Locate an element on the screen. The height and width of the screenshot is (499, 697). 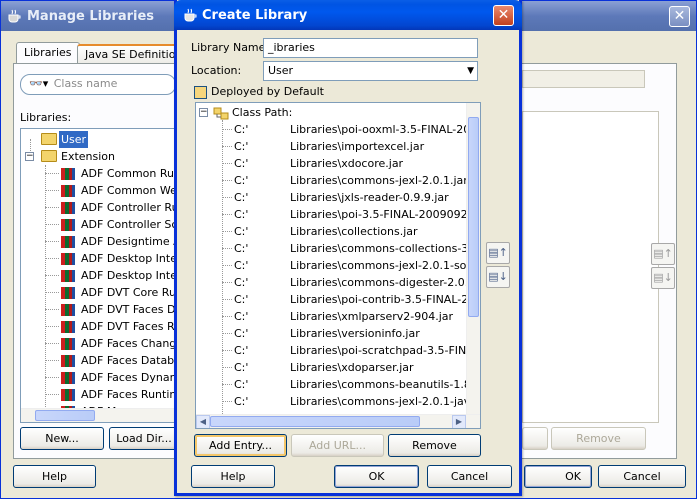
tree-node-library: ADF Controller Runt is located at coordinates (97, 207).